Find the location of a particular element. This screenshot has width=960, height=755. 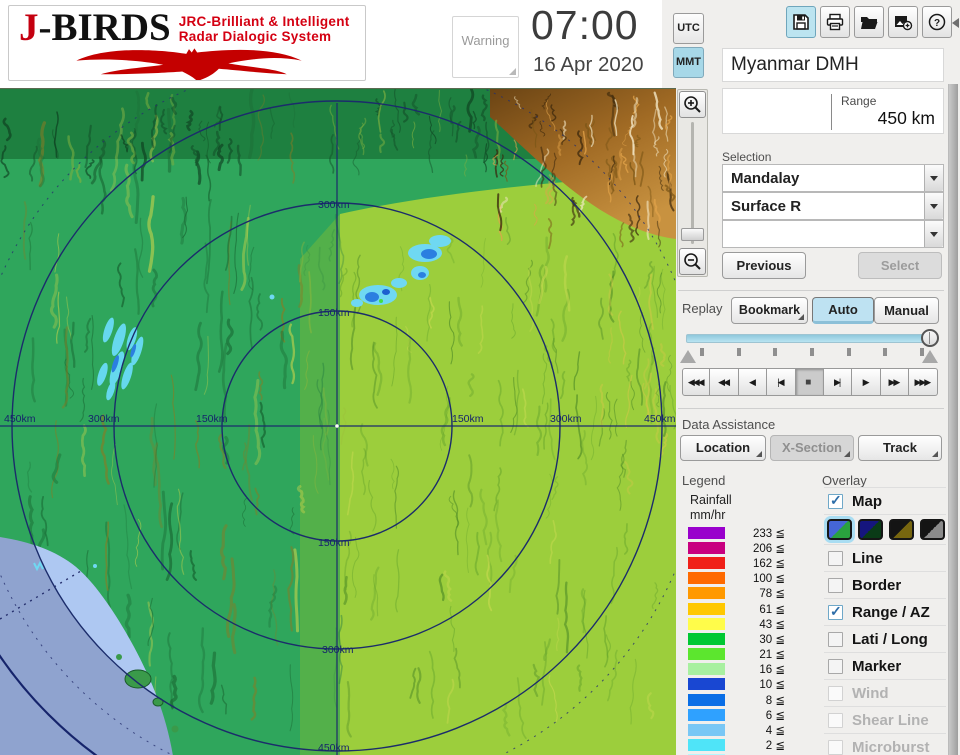

site-dropdown: Mandalay is located at coordinates (833, 178).